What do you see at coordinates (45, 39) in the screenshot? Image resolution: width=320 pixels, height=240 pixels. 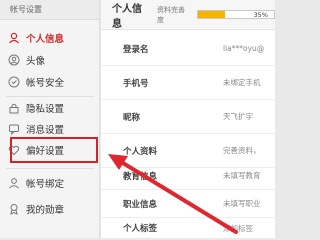 I see `sidebar-item-label: 个人信息` at bounding box center [45, 39].